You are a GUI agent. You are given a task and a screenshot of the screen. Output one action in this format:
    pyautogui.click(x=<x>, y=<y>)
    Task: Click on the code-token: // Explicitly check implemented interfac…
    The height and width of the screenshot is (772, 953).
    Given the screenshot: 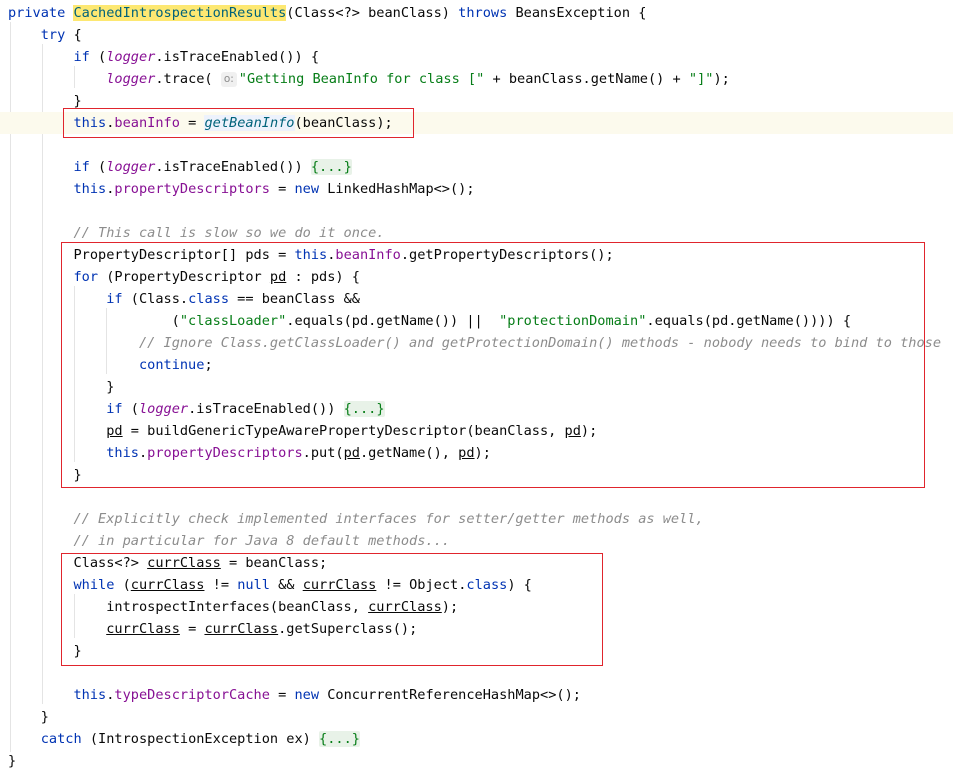 What is the action you would take?
    pyautogui.click(x=388, y=519)
    